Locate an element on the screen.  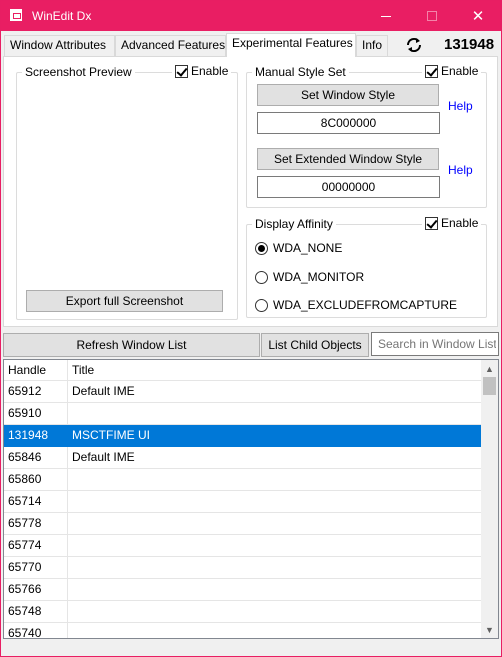
radio-label: WDA_EXCLUDEFROMCAPTURE is located at coordinates (365, 305).